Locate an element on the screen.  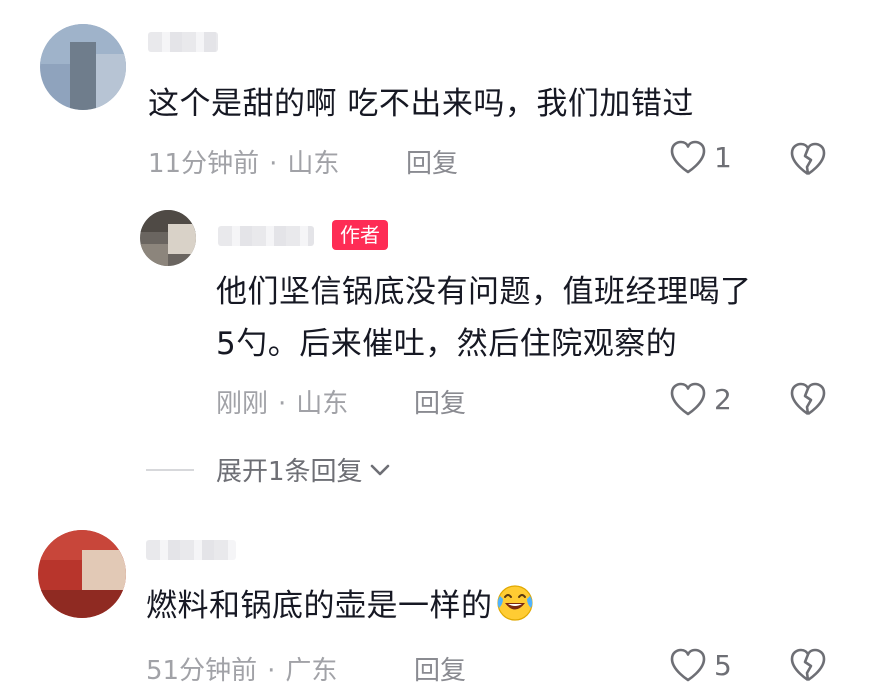
like-button: 2 is located at coordinates (700, 399).